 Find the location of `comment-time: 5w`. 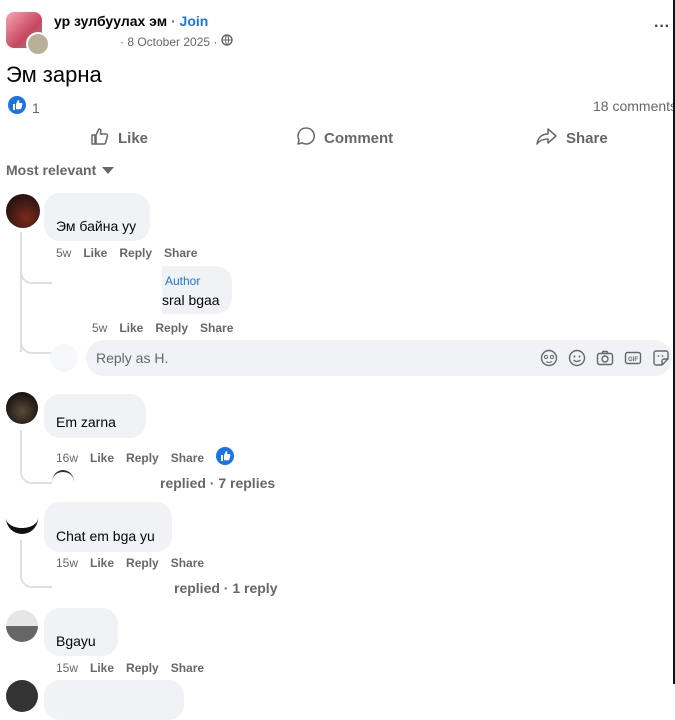

comment-time: 5w is located at coordinates (63, 253).